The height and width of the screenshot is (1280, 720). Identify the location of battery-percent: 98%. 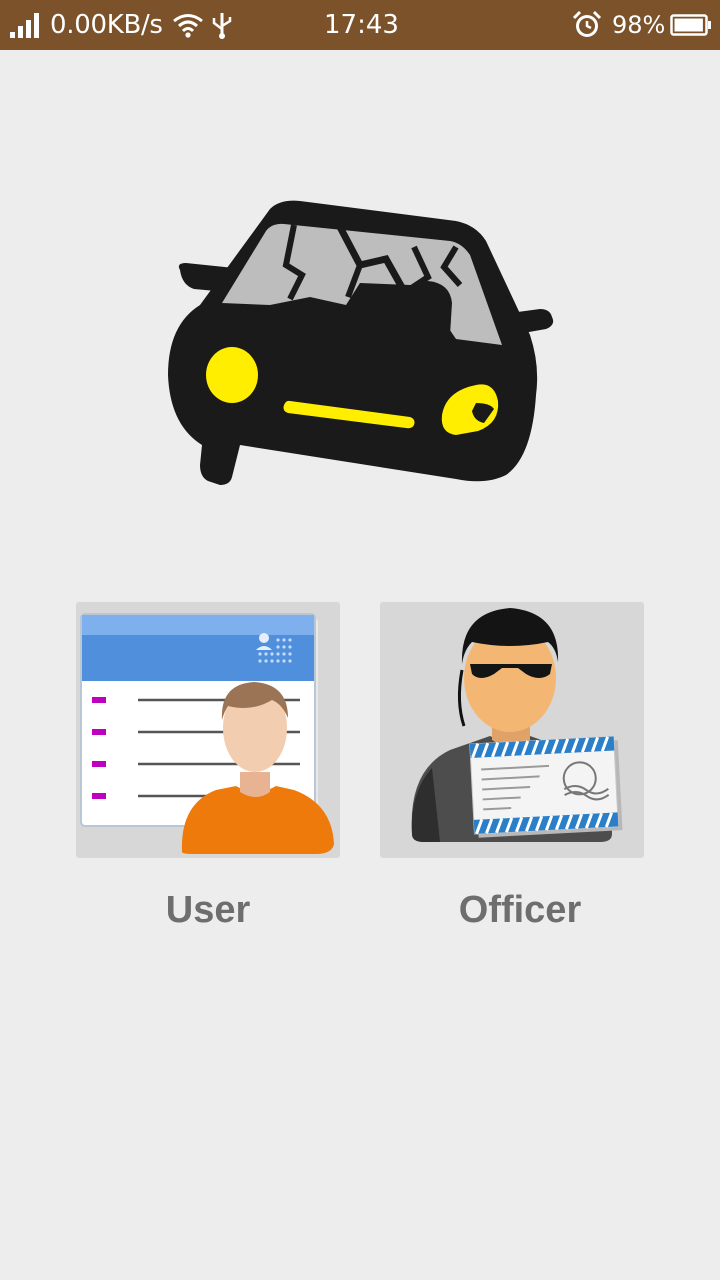
(639, 25).